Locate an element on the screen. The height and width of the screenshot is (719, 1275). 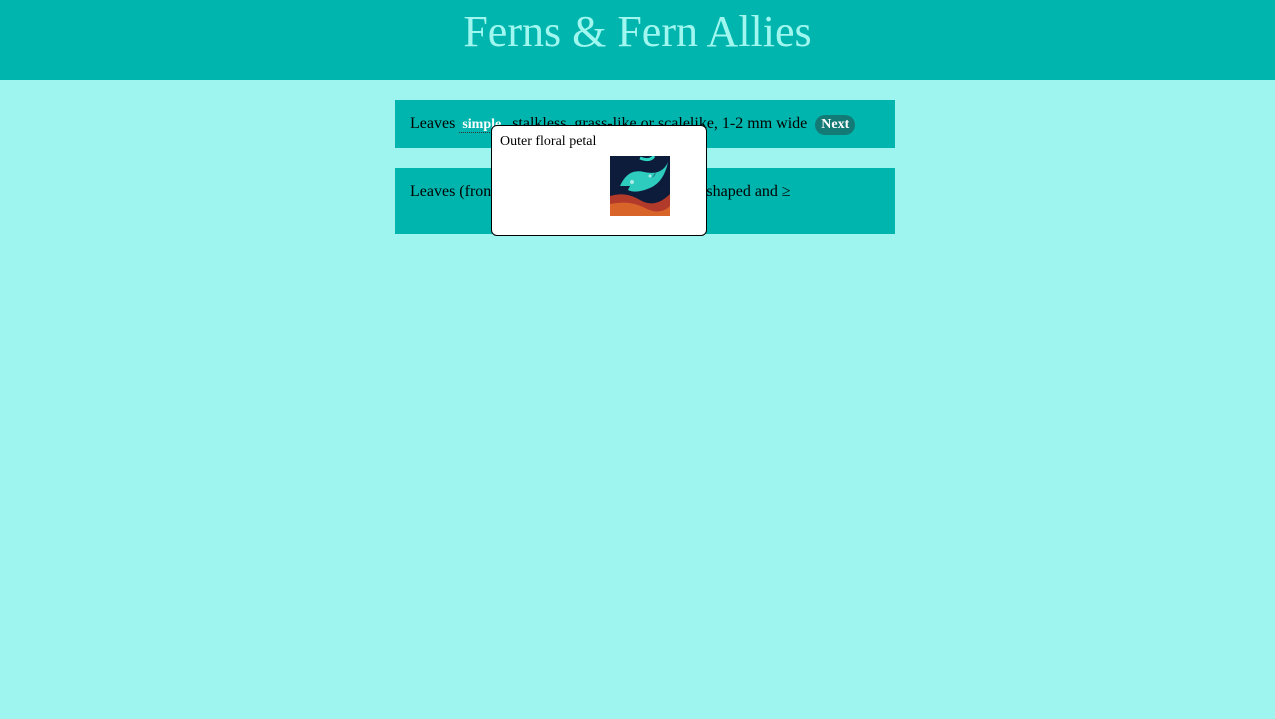
next-button: Next is located at coordinates (835, 125).